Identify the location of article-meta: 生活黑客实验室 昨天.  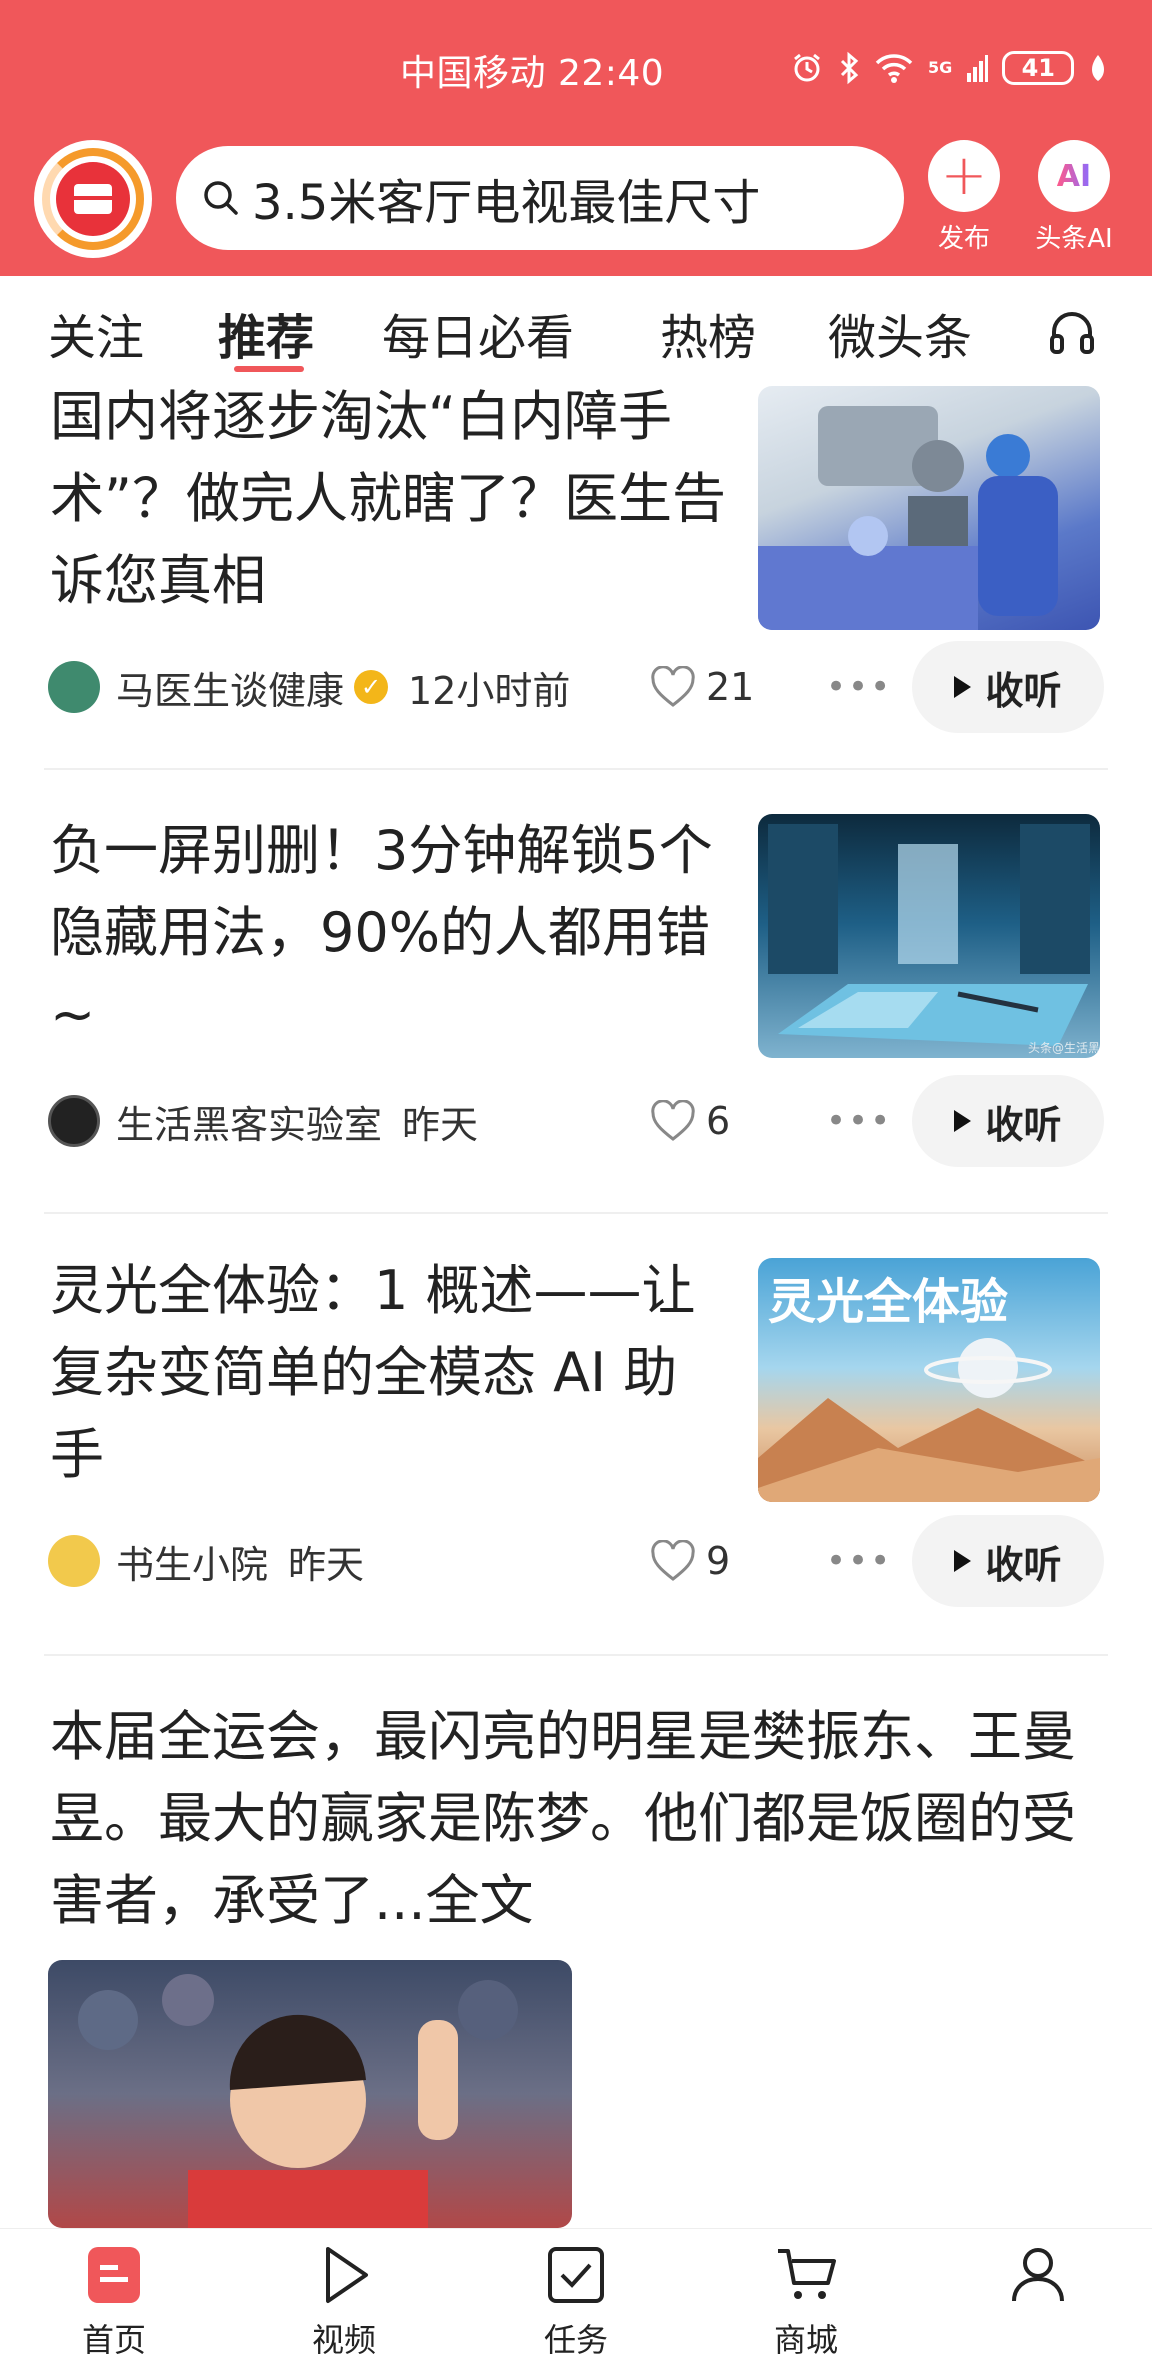
(263, 1121).